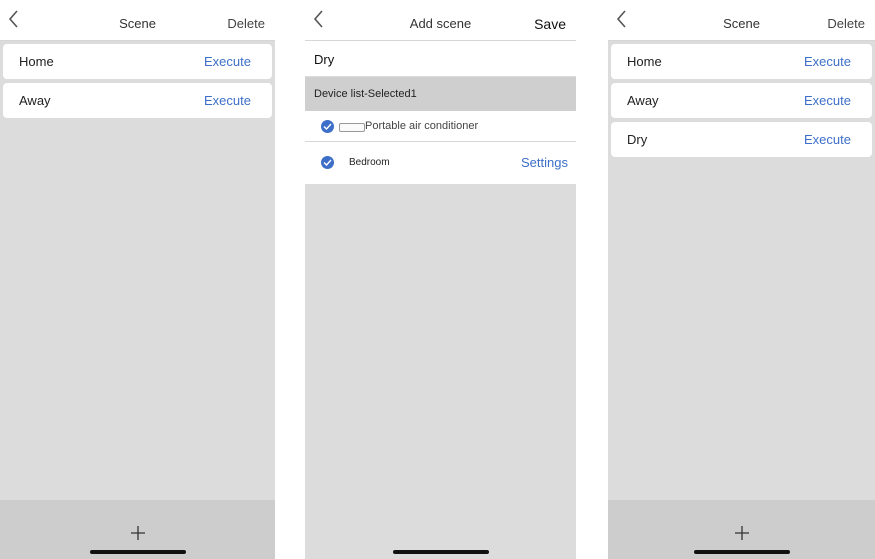  I want to click on scene-name-field: Dry, so click(440, 58).